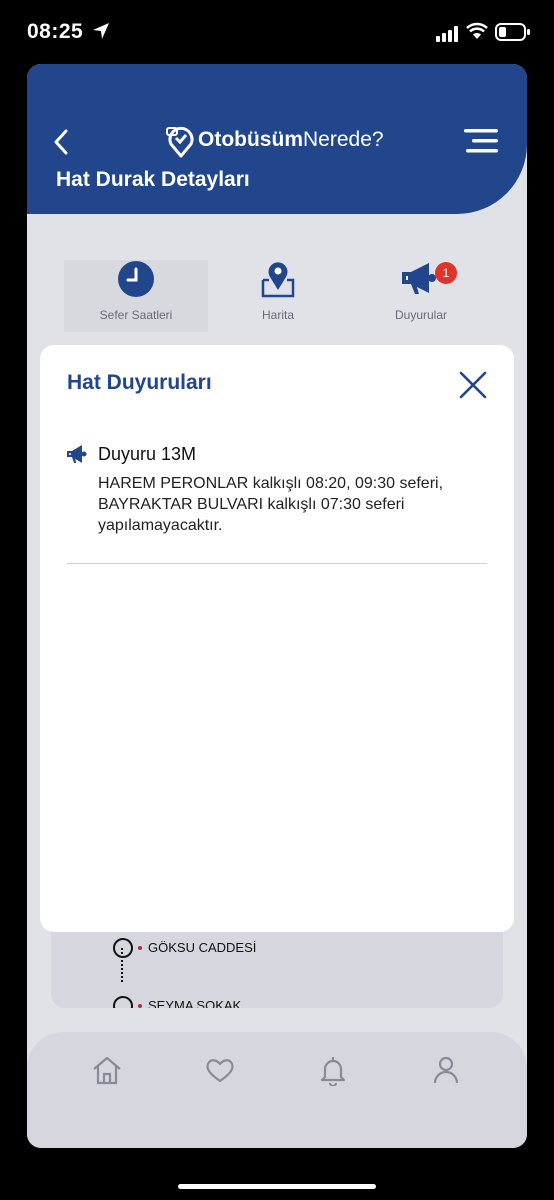 Image resolution: width=554 pixels, height=1200 pixels. Describe the element at coordinates (277, 563) in the screenshot. I see `divider` at that location.